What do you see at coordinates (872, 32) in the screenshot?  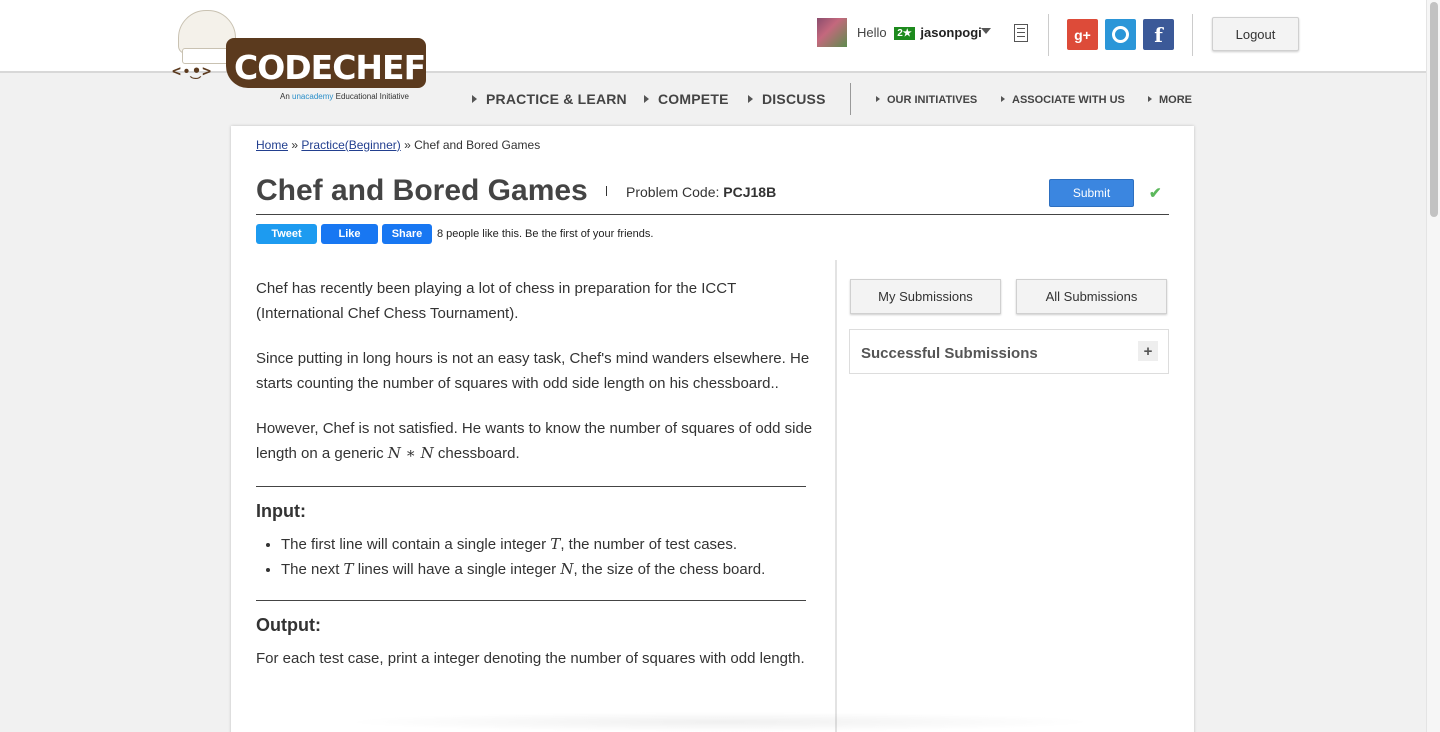 I see `greeting-text: Hello` at bounding box center [872, 32].